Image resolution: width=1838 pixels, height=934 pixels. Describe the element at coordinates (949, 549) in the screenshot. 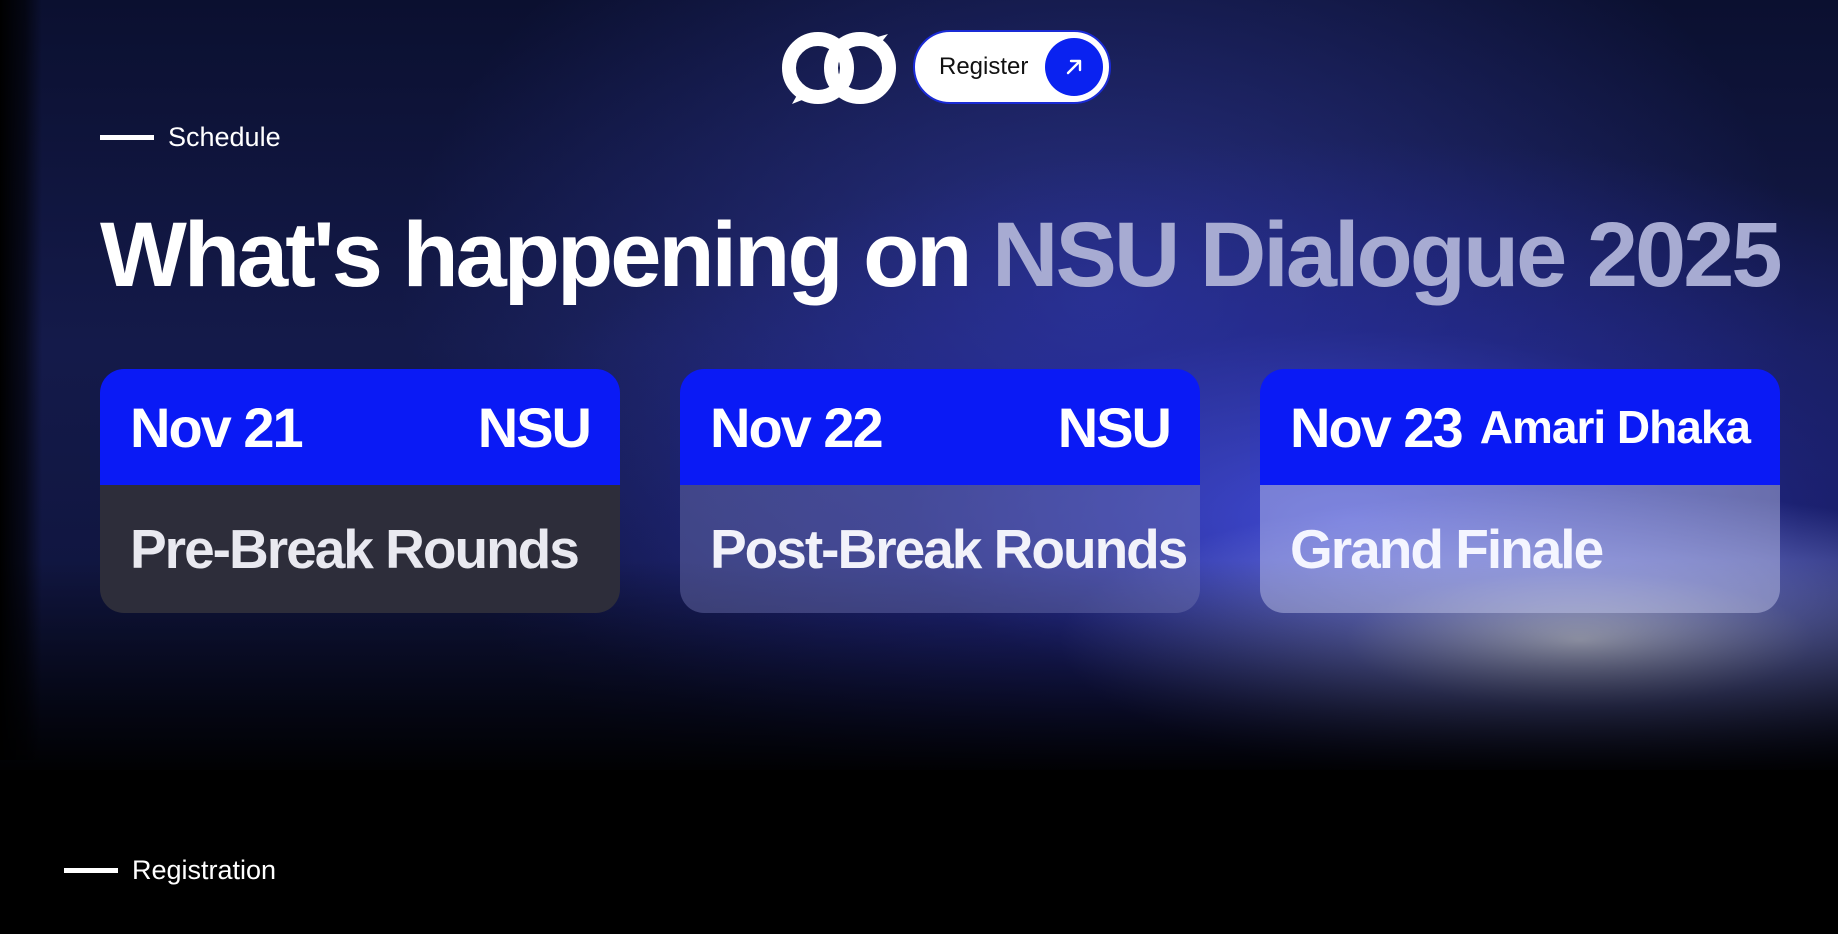

I see `event-title: Post-Break Rounds` at that location.